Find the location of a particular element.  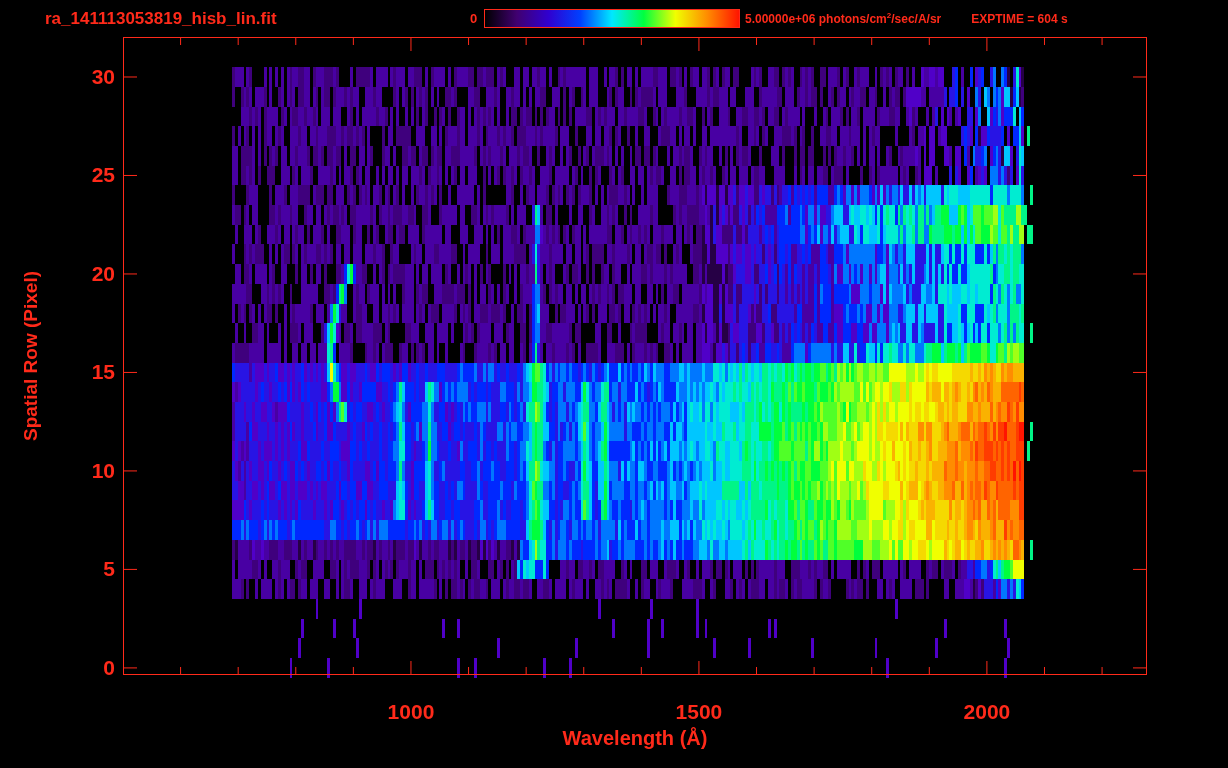

x-tick-label: 1500 is located at coordinates (699, 712).